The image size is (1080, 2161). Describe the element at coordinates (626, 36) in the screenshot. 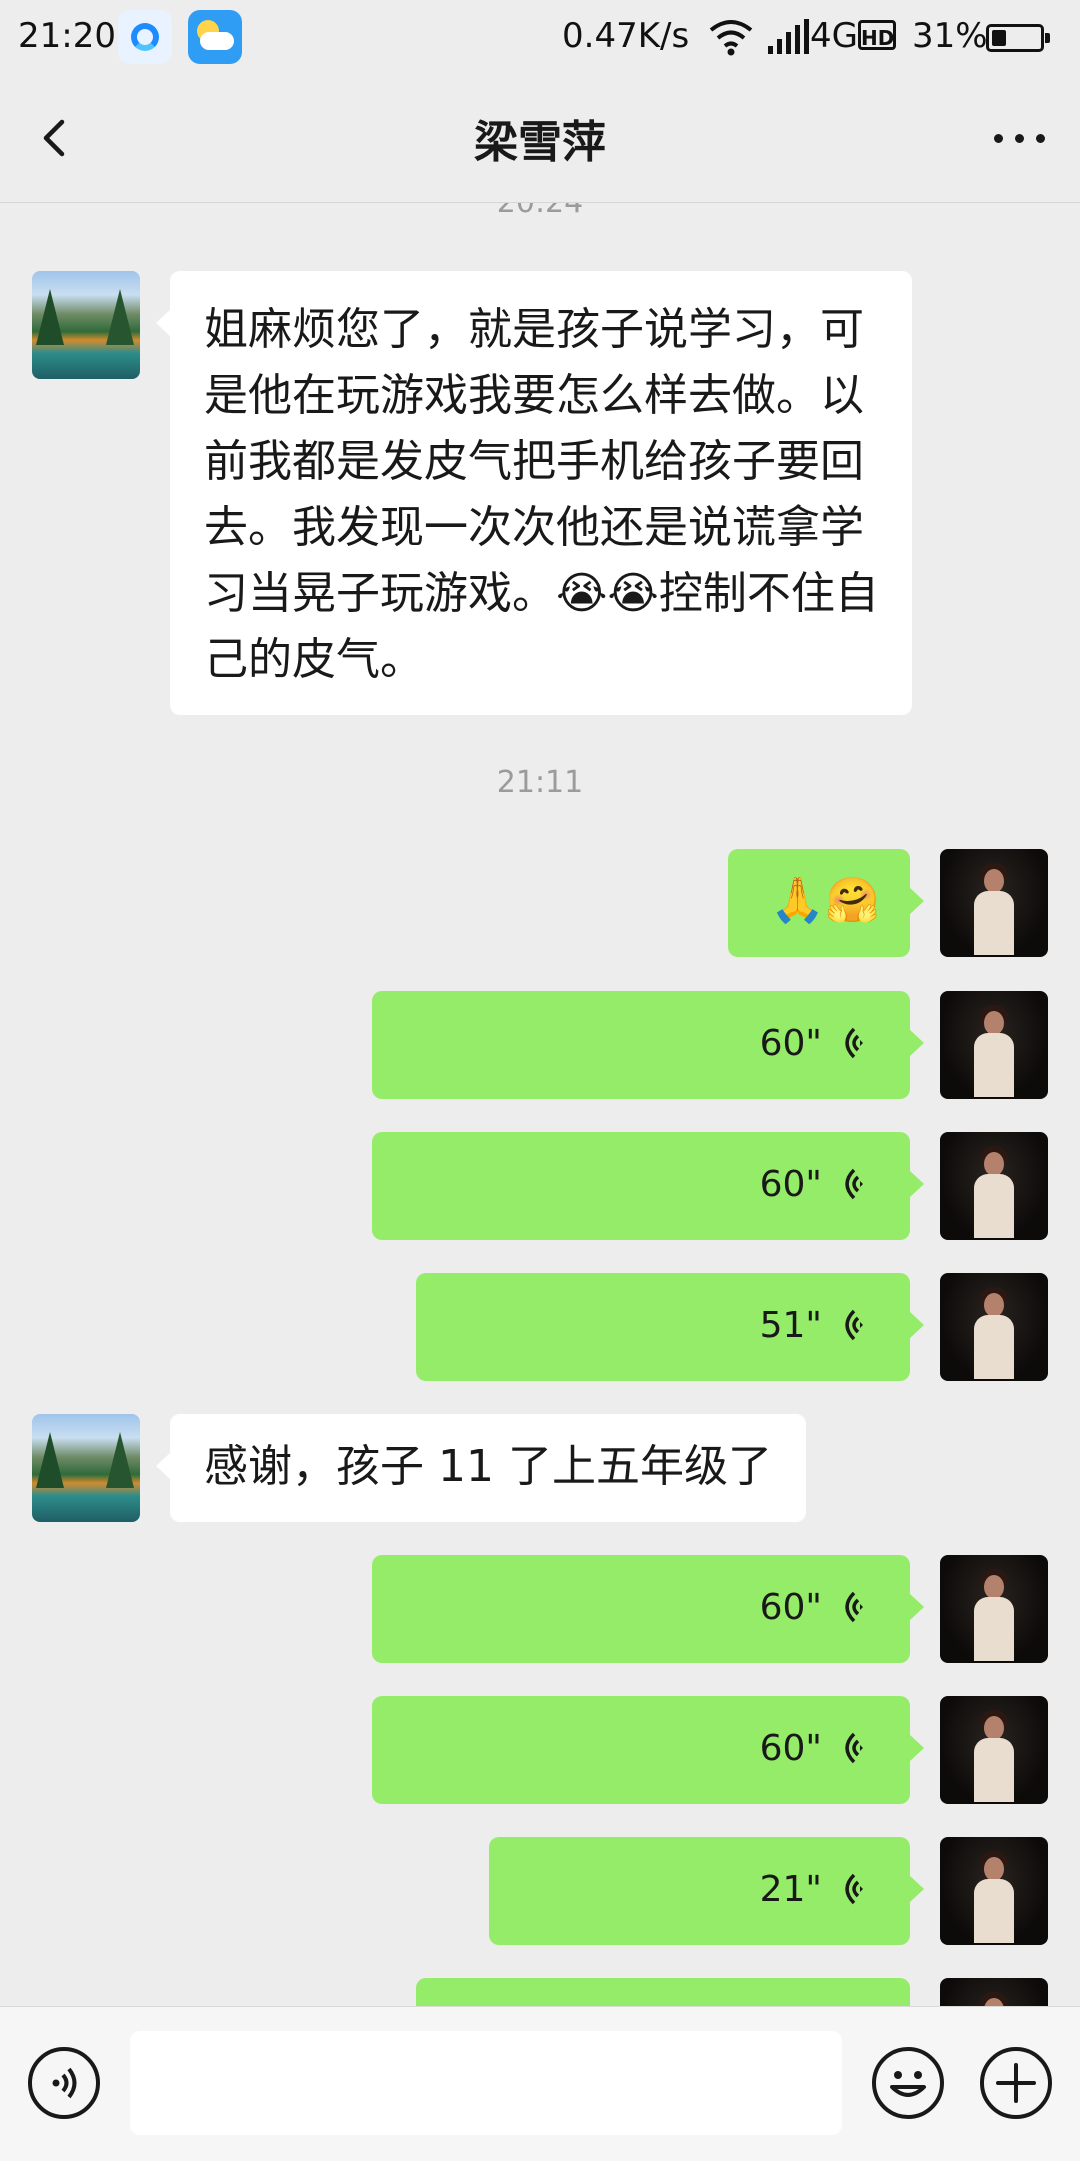

I see `network-speed: 0.47K/s` at that location.